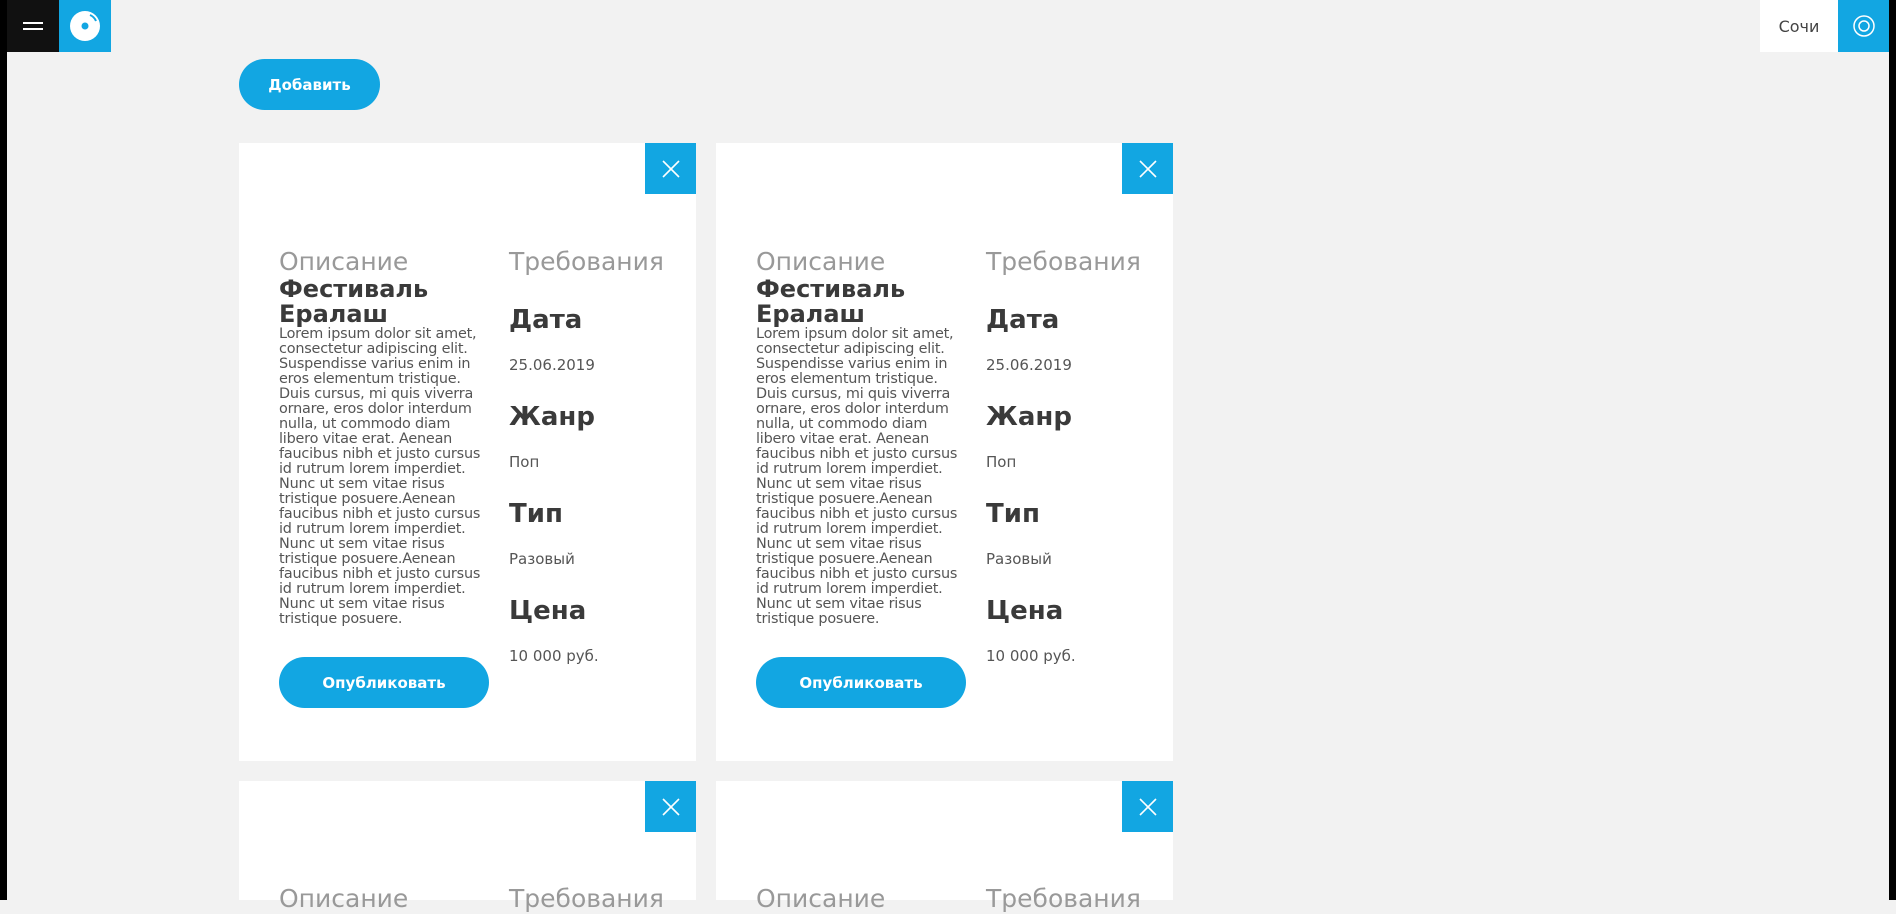 The image size is (1896, 914). What do you see at coordinates (33, 23) in the screenshot?
I see `hamburger-icon` at bounding box center [33, 23].